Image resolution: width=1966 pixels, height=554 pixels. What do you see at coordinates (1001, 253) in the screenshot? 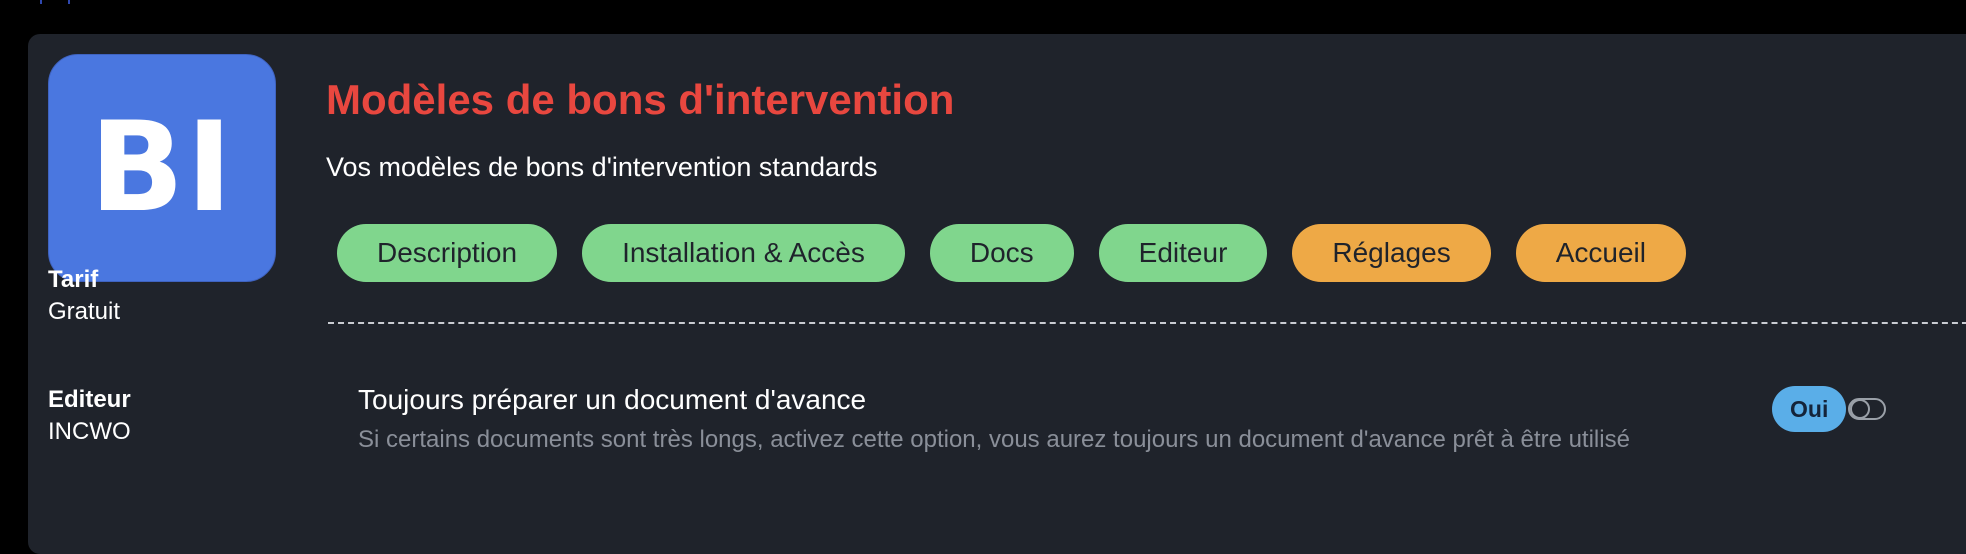
I see `tab-docs: Docs` at bounding box center [1001, 253].